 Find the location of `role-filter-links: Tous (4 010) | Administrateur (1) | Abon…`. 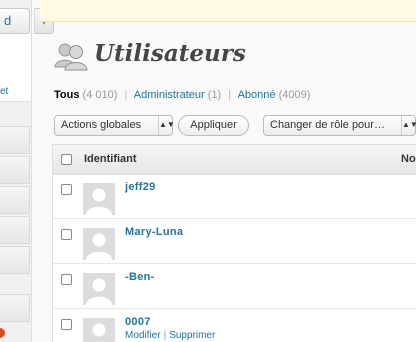

role-filter-links: Tous (4 010) | Administrateur (1) | Abon… is located at coordinates (182, 95).